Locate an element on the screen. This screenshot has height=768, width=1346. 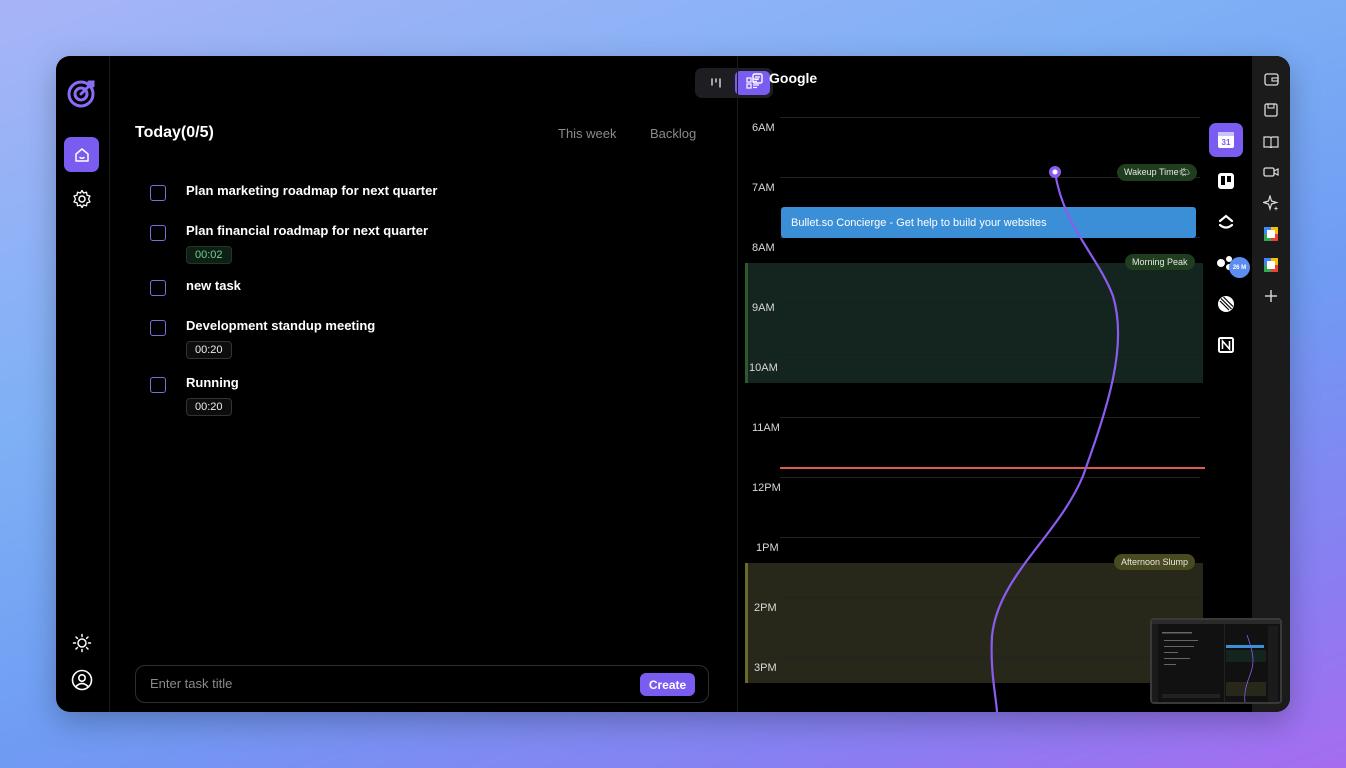
settings-button is located at coordinates (81, 198).